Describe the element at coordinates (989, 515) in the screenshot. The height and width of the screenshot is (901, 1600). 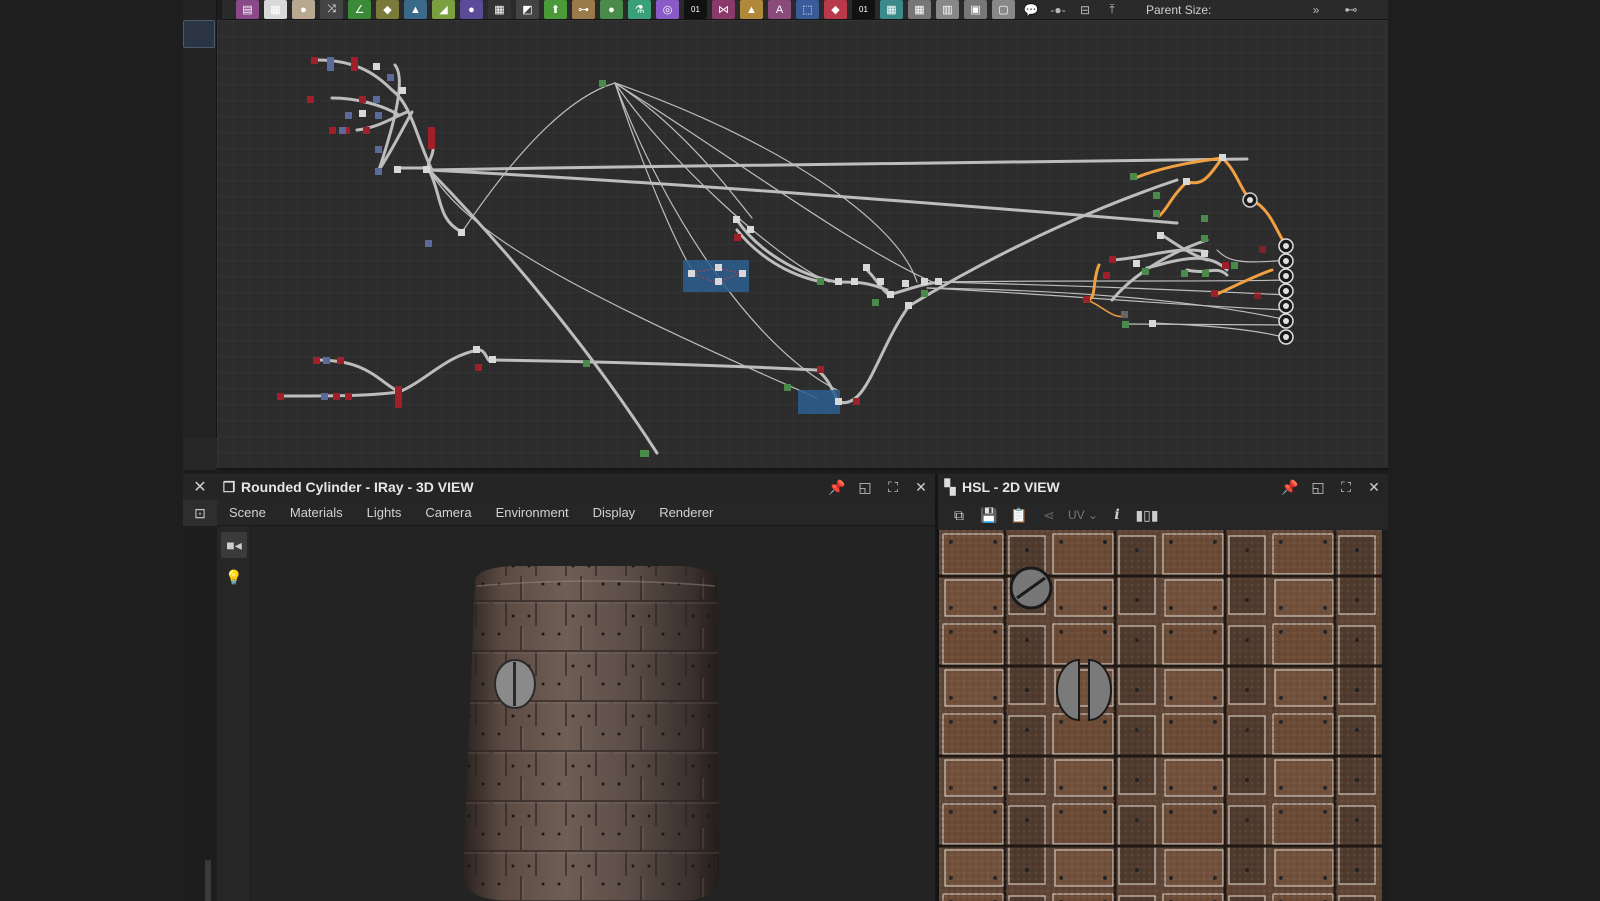
I see `save-icon: 💾` at that location.